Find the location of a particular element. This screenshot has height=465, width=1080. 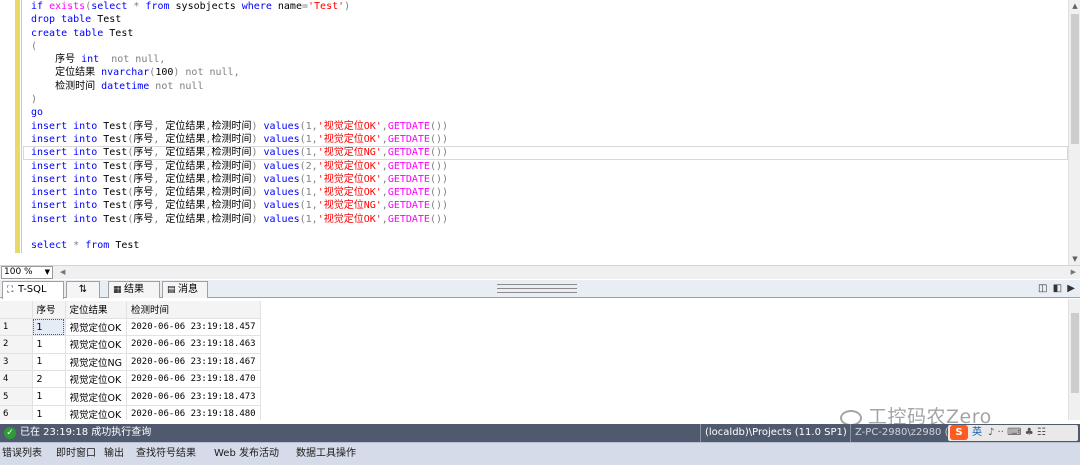

ime-language: 英 is located at coordinates (977, 433).